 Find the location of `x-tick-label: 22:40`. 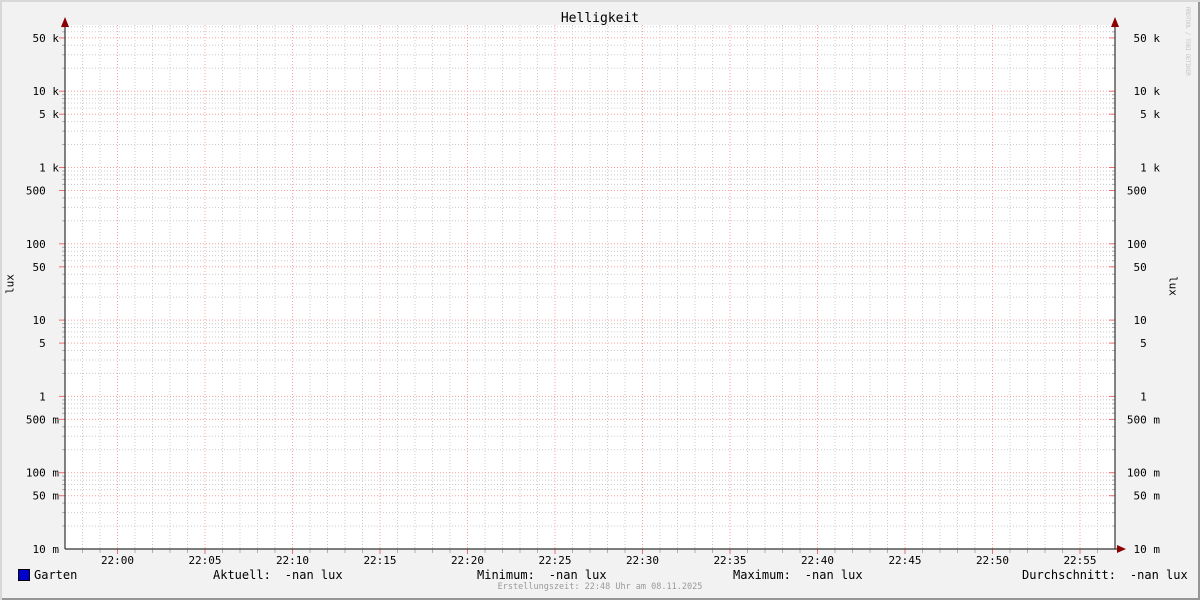

x-tick-label: 22:40 is located at coordinates (817, 560).